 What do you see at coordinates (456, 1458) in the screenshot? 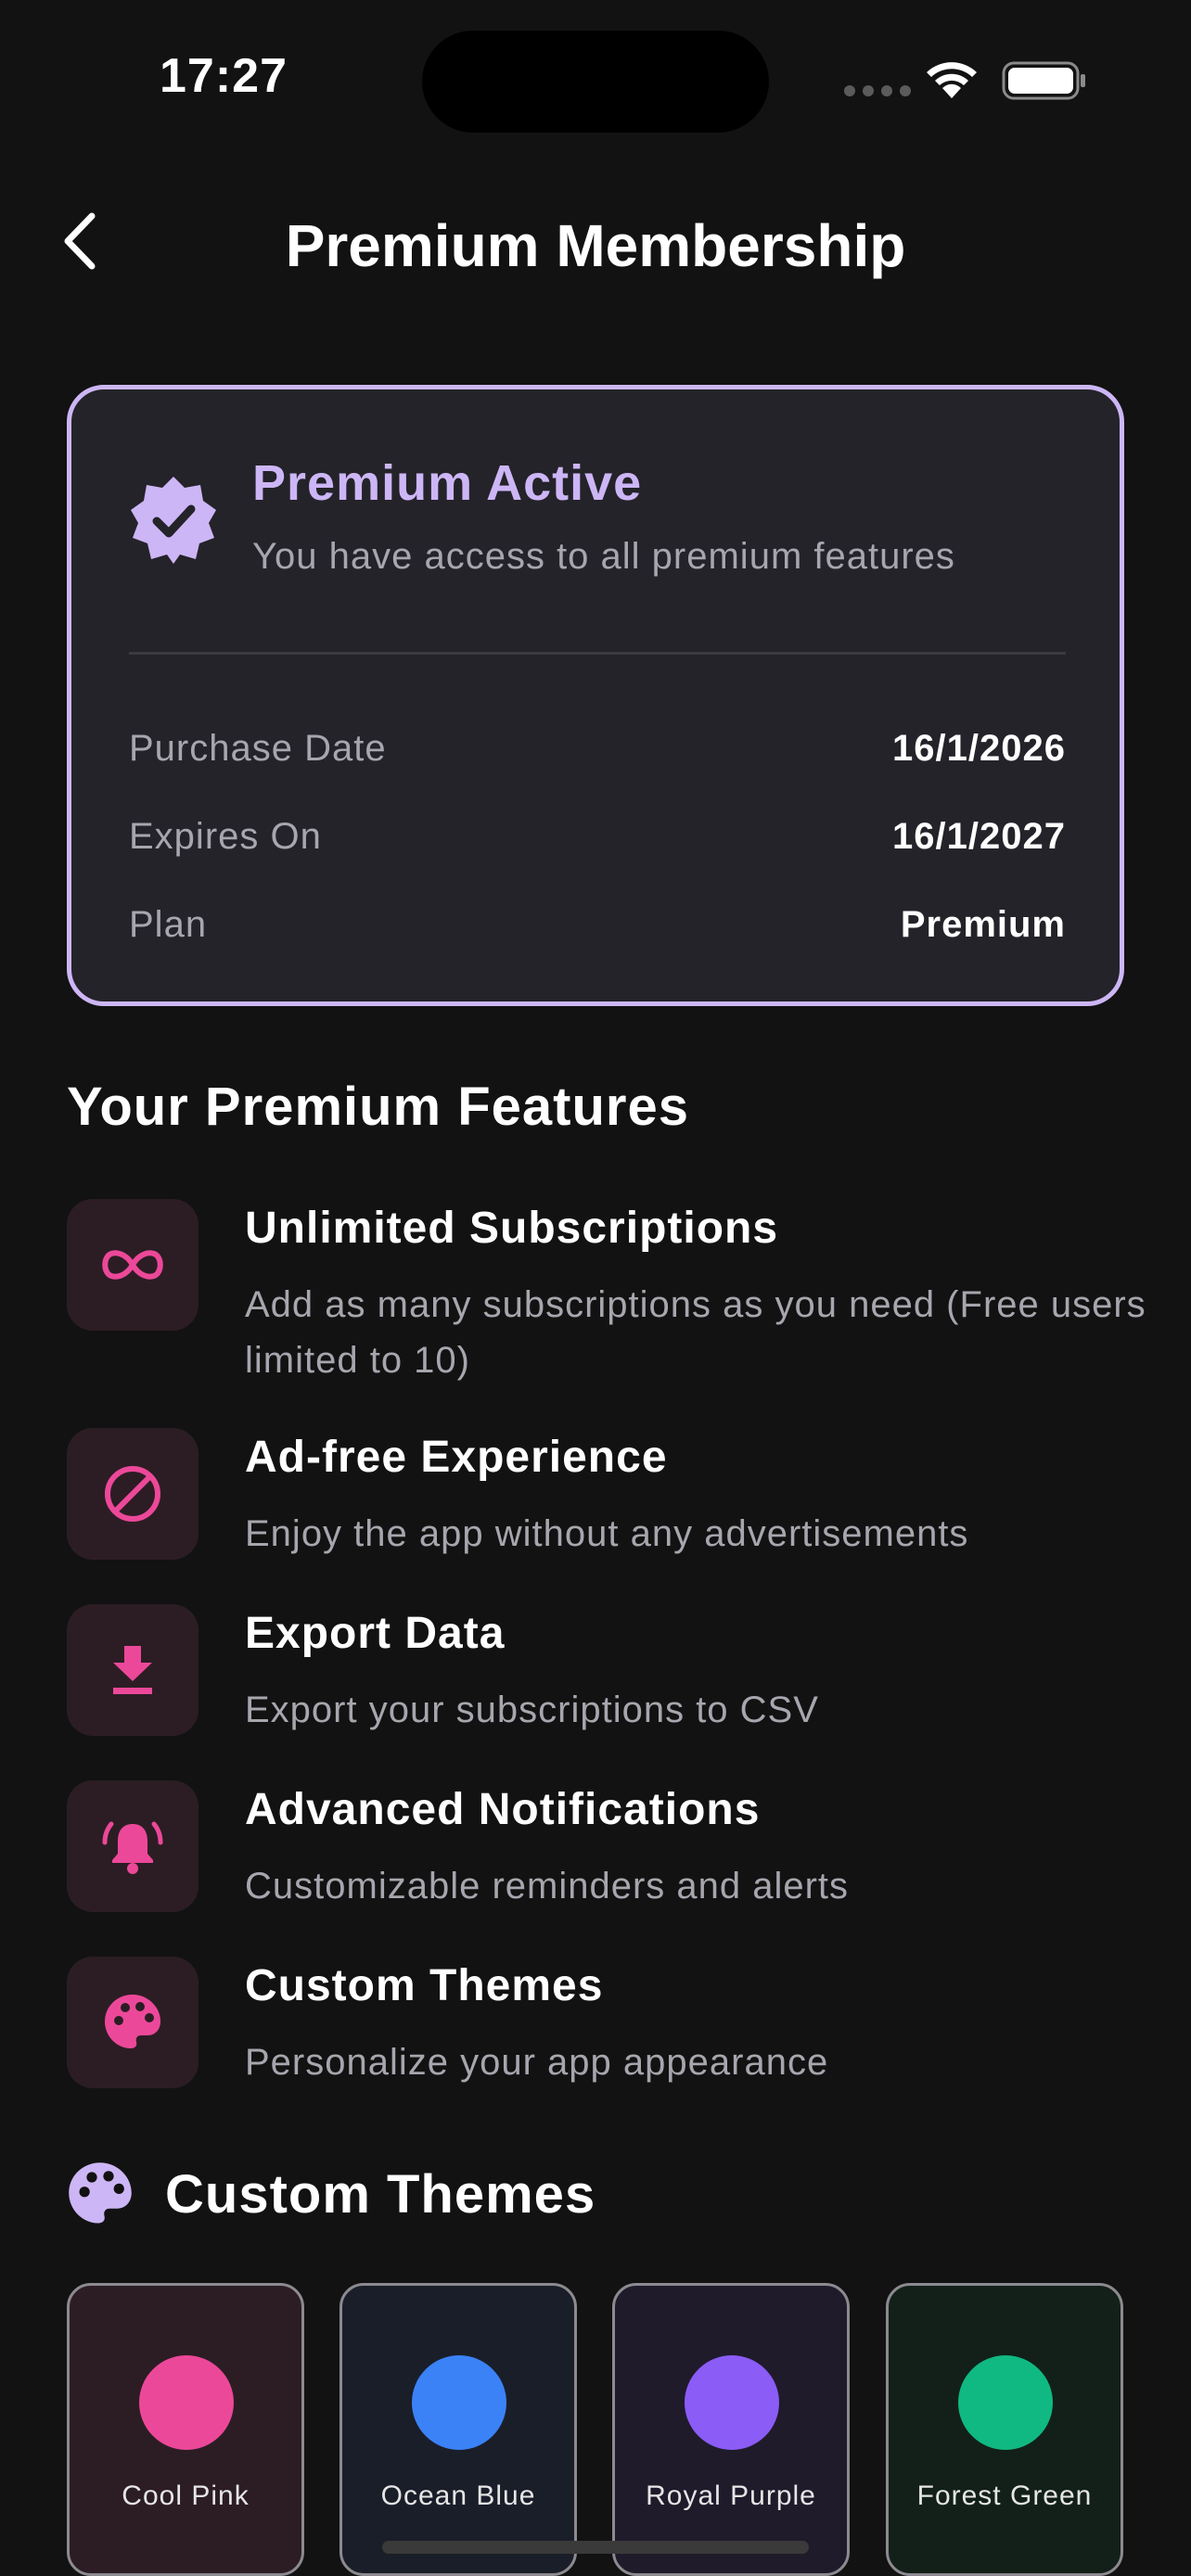
I see `feature-title: Ad-free Experience` at bounding box center [456, 1458].